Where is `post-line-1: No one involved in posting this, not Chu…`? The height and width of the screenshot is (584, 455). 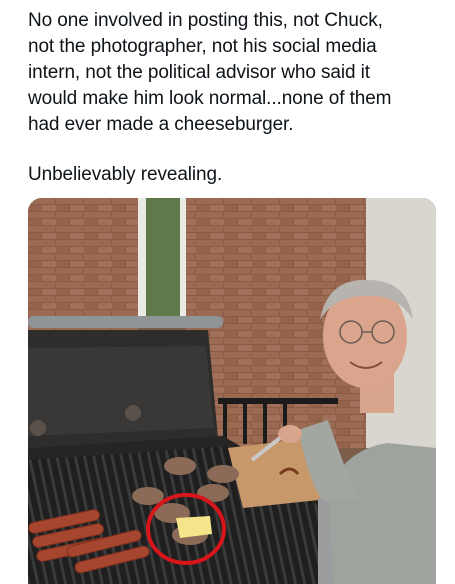
post-line-1: No one involved in posting this, not Chu… is located at coordinates (205, 20).